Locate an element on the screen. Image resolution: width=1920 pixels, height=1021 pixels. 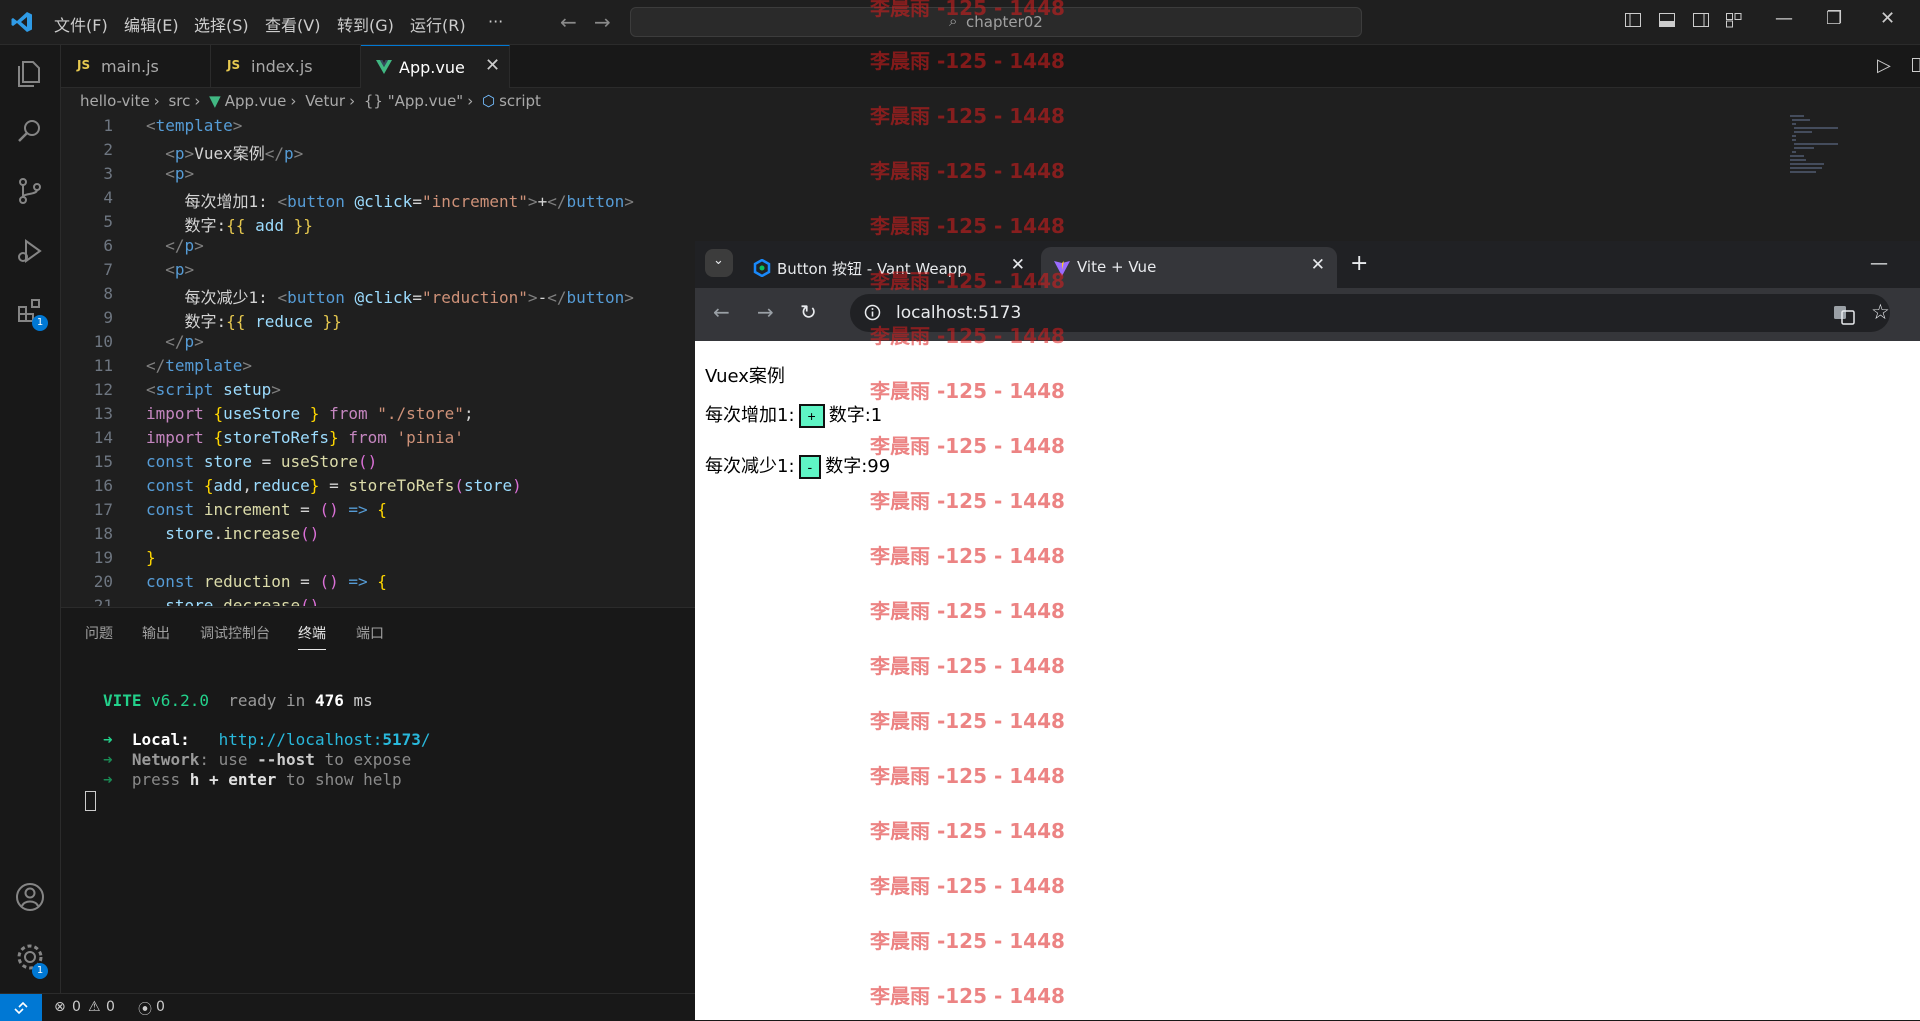
breadcrumb-item-vetur: Vetur is located at coordinates (325, 101).